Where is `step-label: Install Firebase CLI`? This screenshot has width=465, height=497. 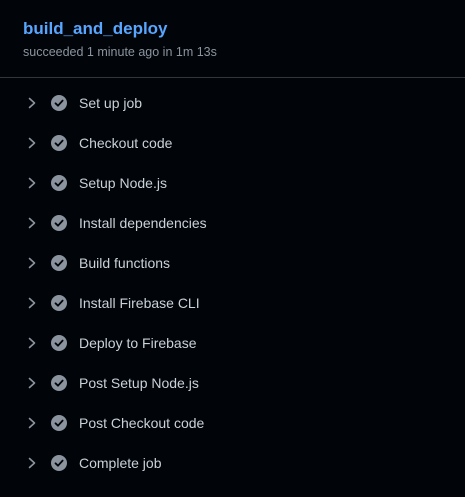 step-label: Install Firebase CLI is located at coordinates (139, 303).